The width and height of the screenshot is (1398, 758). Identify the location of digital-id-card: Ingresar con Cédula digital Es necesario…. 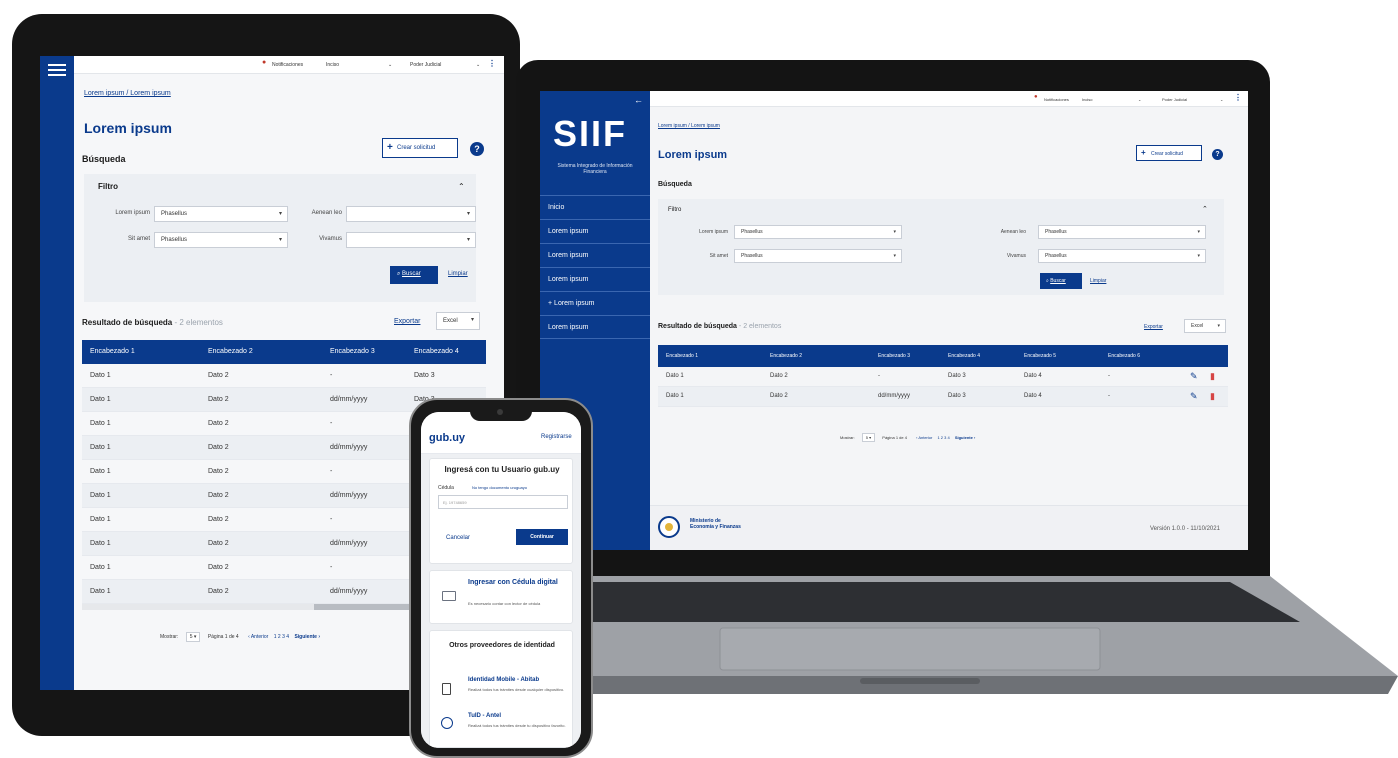
(501, 597).